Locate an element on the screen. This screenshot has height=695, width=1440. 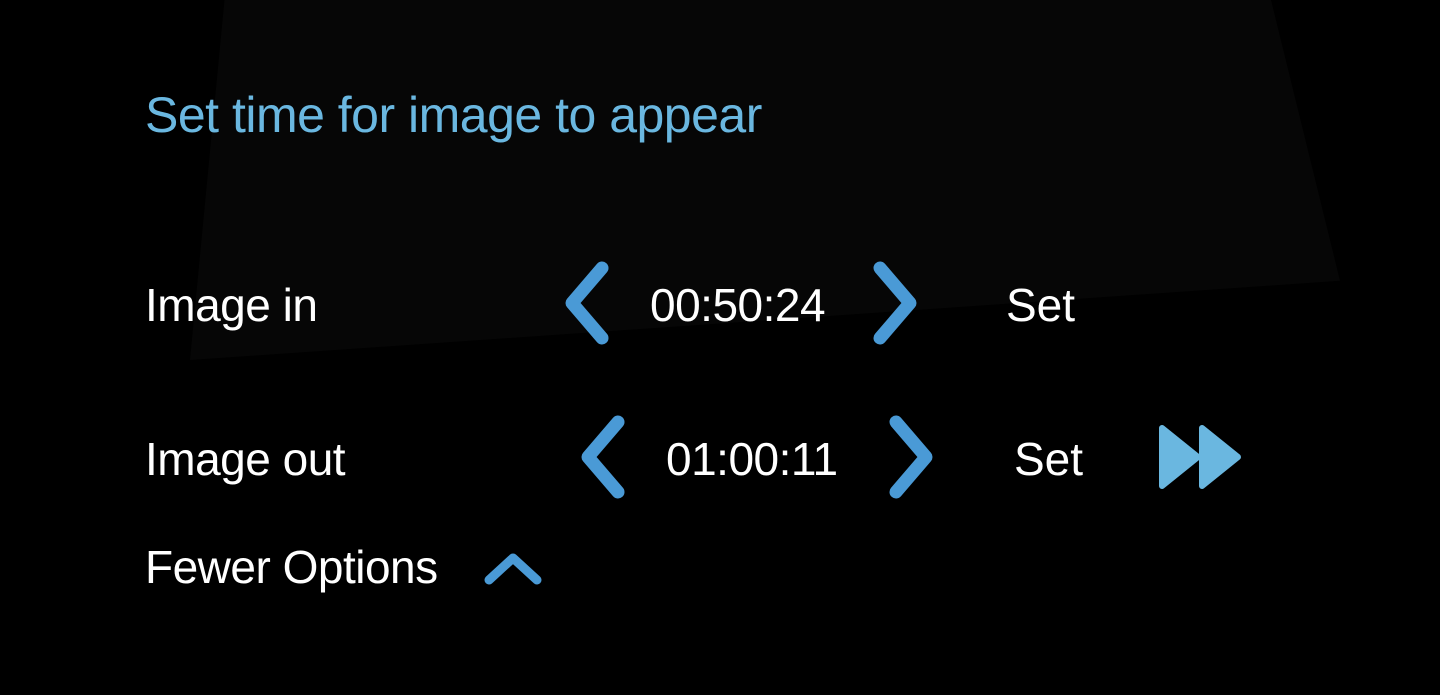
image-out-set-button: Set is located at coordinates (1048, 459).